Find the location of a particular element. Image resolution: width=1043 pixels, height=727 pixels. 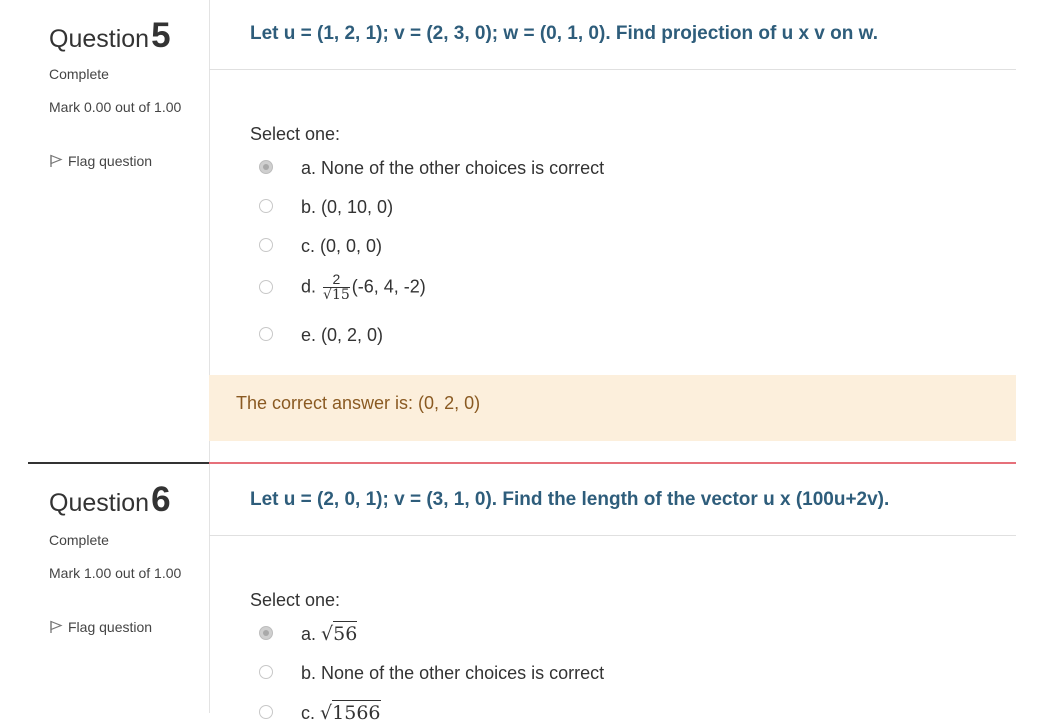

square-root: √1566 is located at coordinates (350, 712).